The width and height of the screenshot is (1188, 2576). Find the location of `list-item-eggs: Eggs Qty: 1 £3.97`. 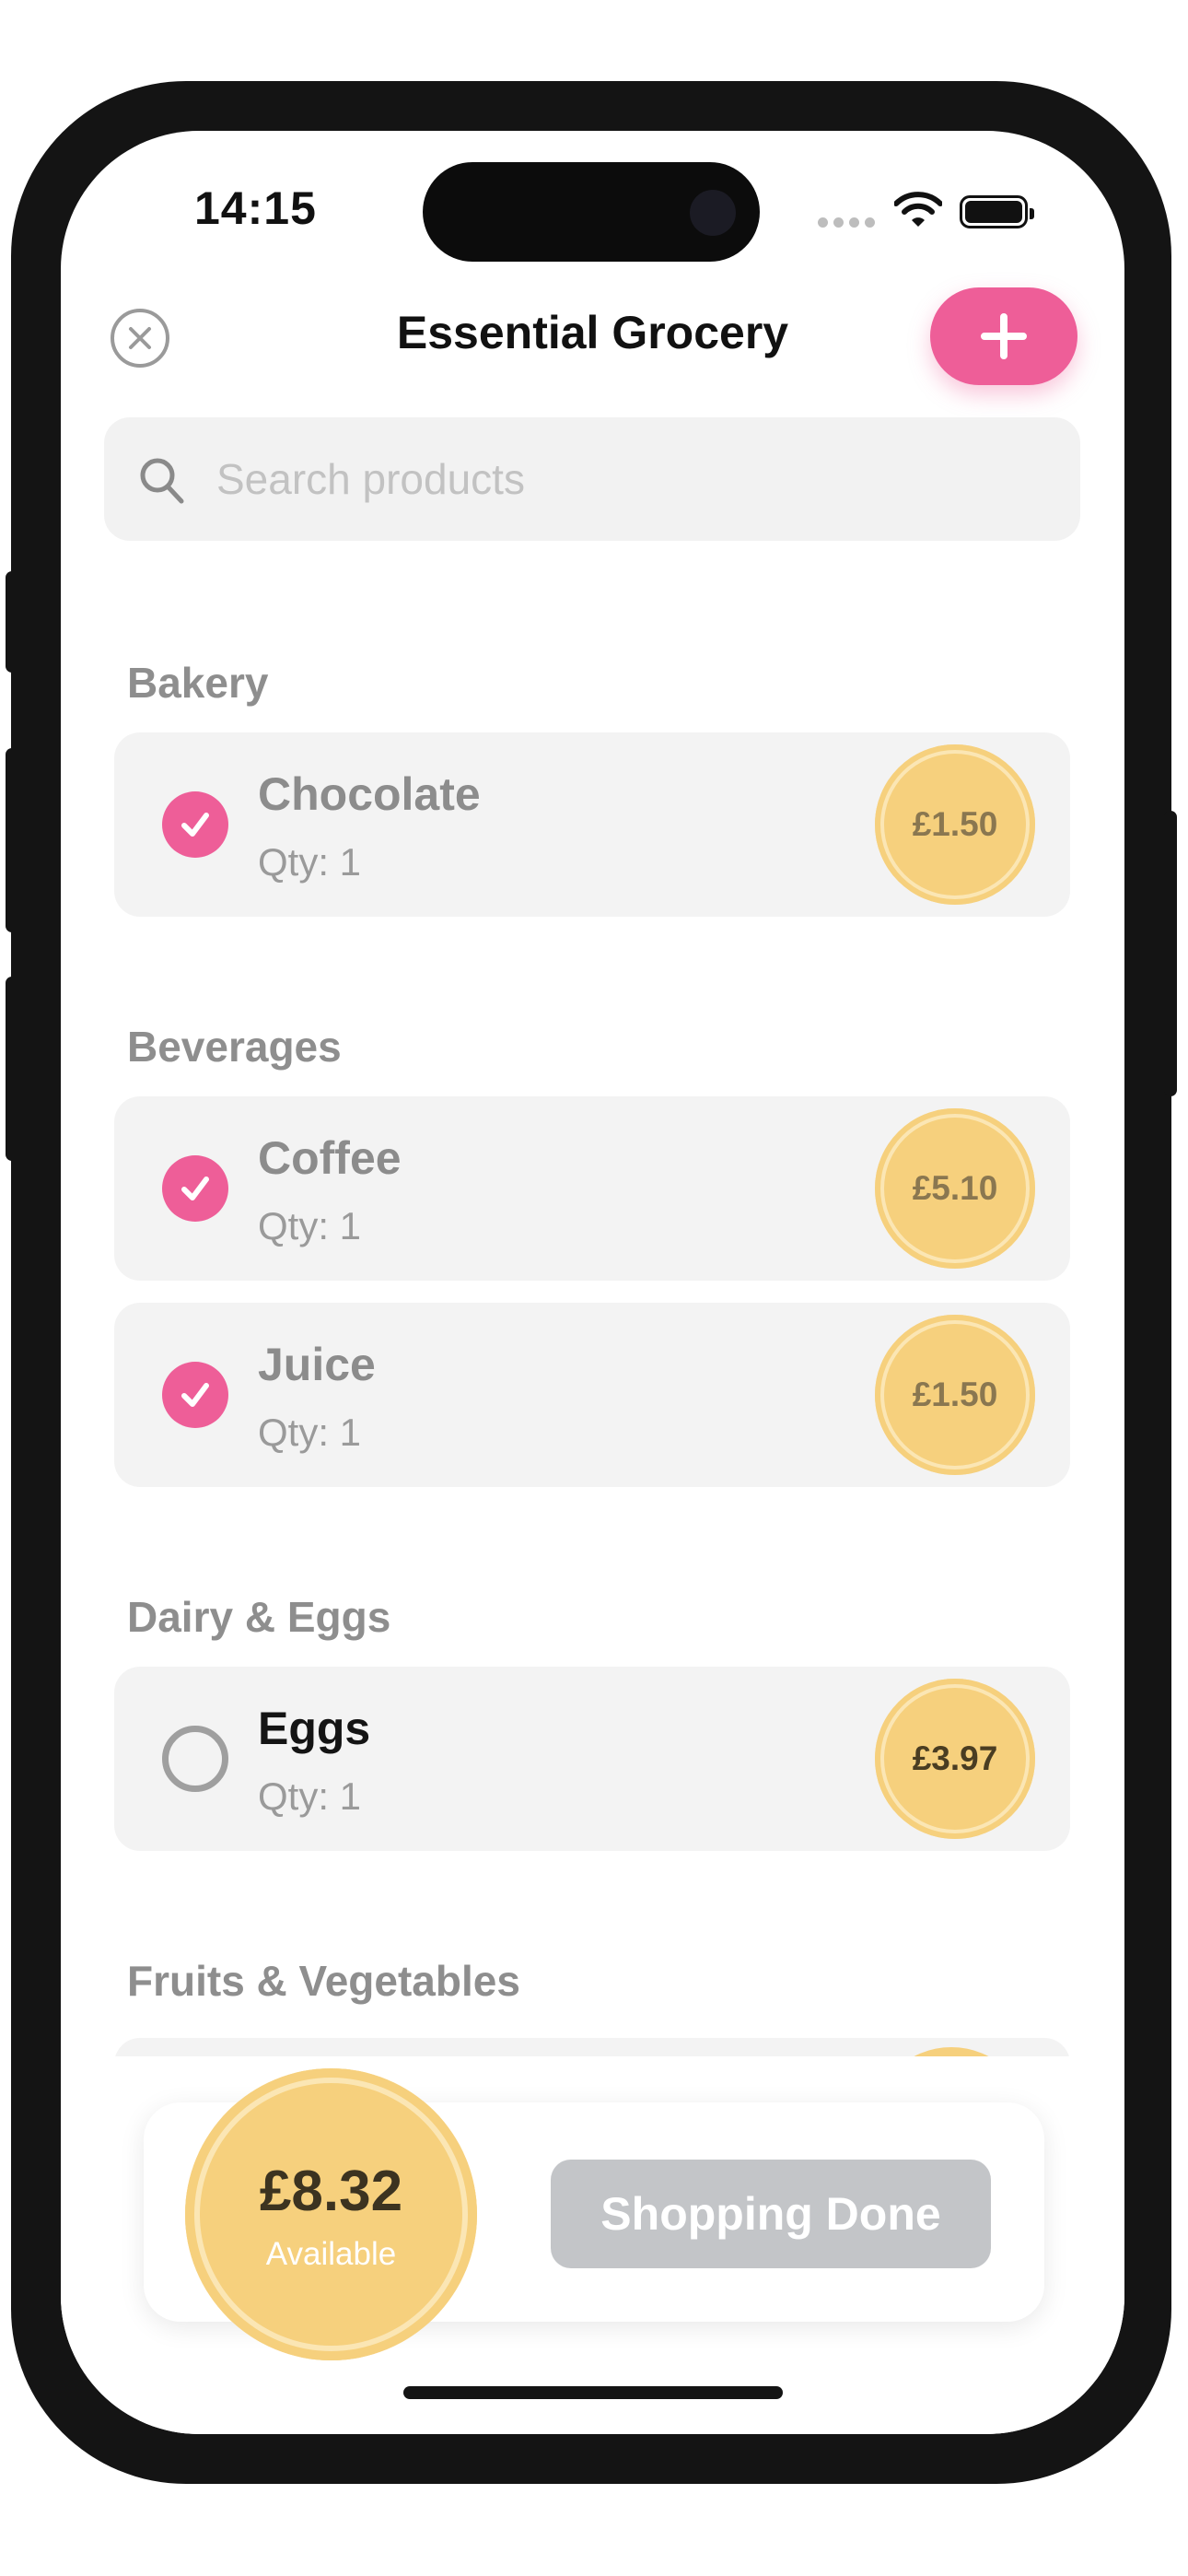

list-item-eggs: Eggs Qty: 1 £3.97 is located at coordinates (592, 1759).